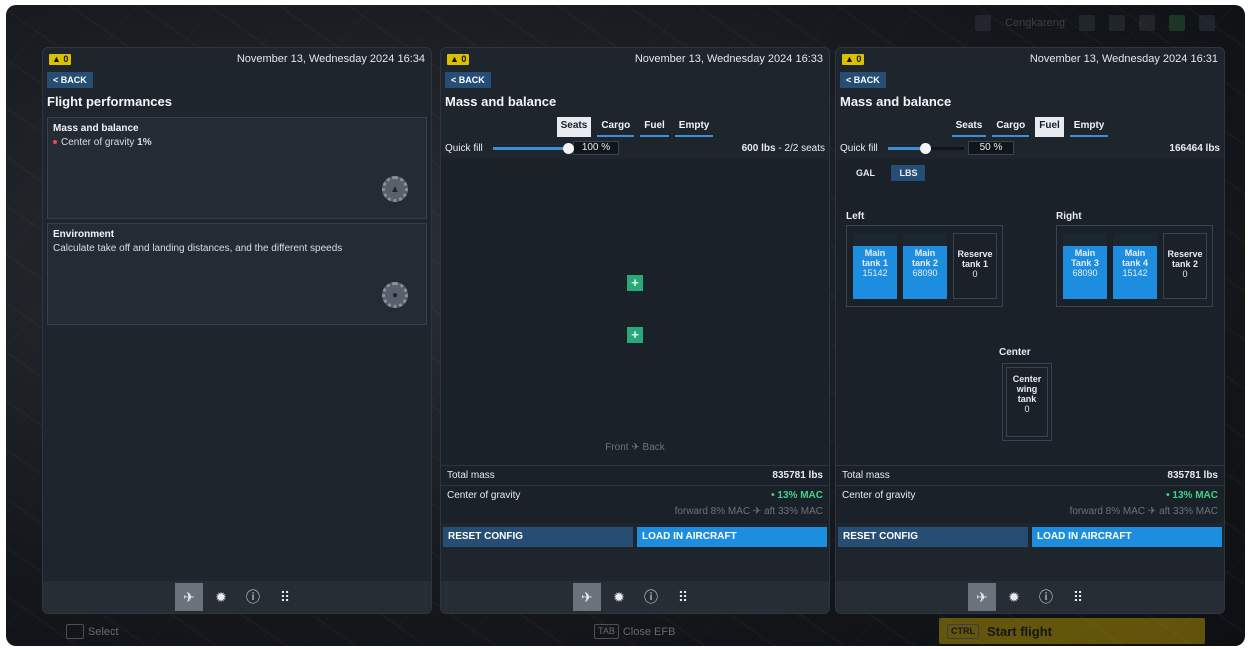  What do you see at coordinates (991, 148) in the screenshot?
I see `quick-fill-value: 50 %` at bounding box center [991, 148].